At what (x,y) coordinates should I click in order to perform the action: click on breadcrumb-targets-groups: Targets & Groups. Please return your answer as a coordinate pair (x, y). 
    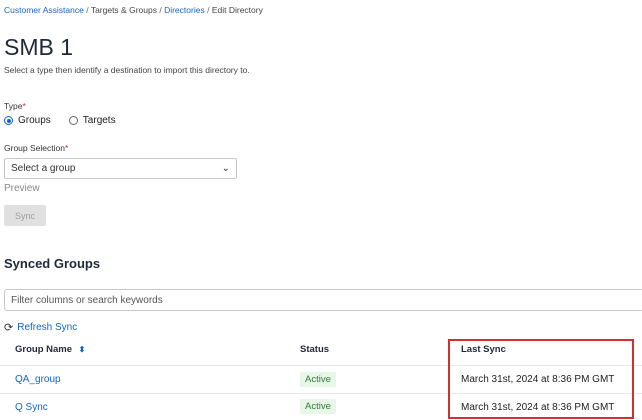
    Looking at the image, I should click on (123, 10).